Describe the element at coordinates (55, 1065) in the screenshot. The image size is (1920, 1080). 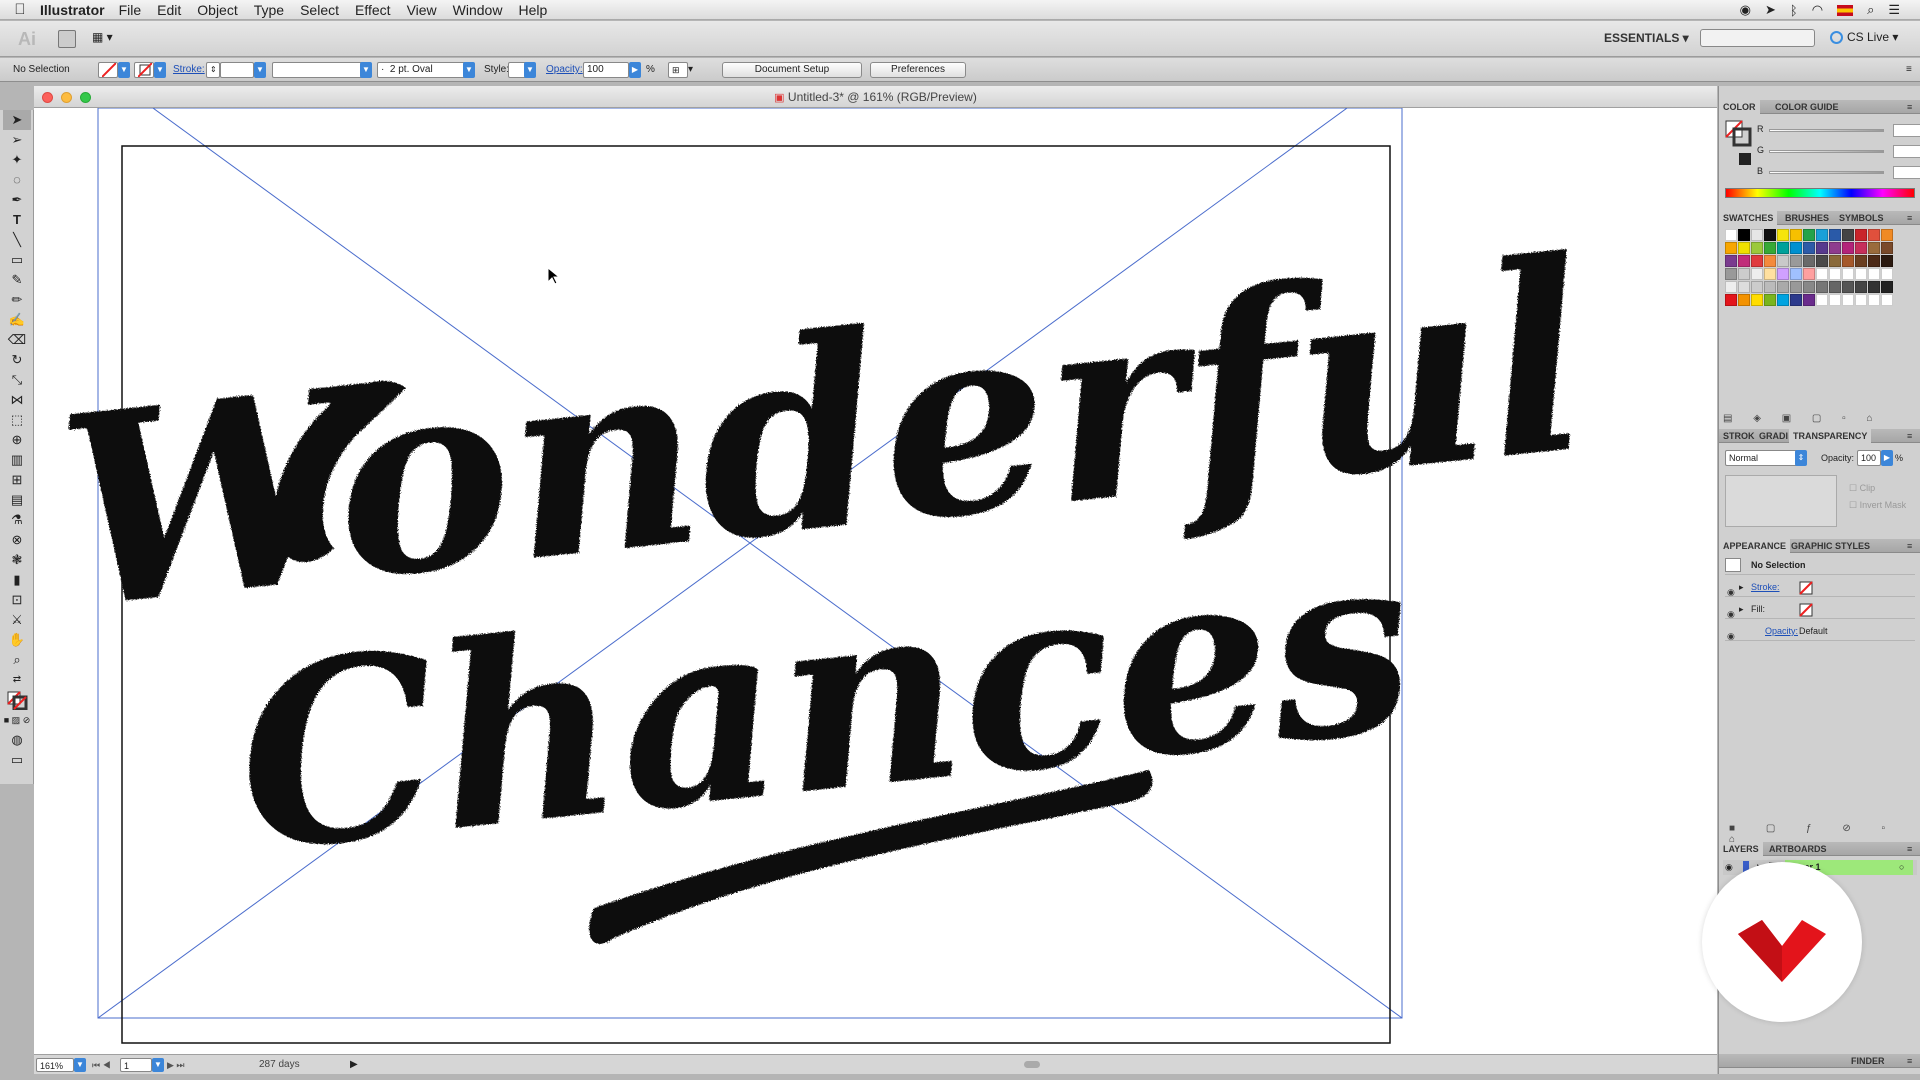
I see `zoom-level-field: 161%` at that location.